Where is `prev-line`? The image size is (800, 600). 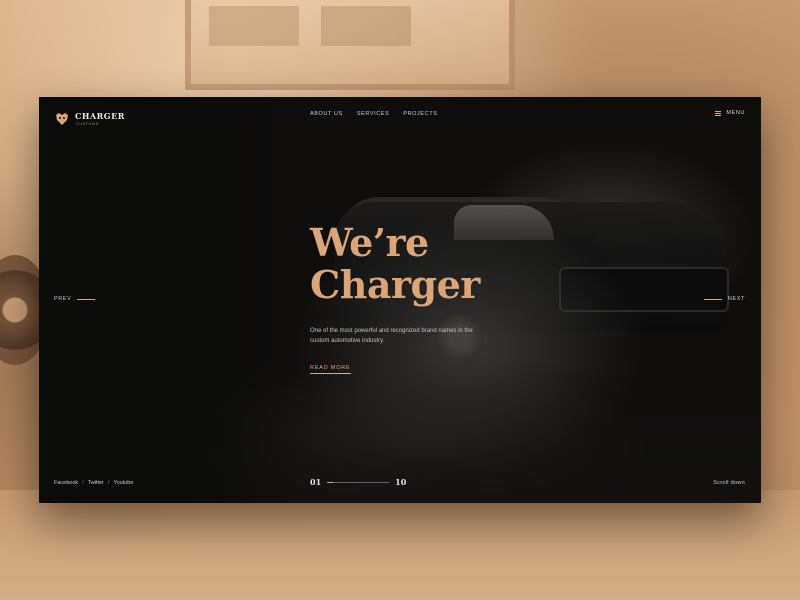
prev-line is located at coordinates (86, 299).